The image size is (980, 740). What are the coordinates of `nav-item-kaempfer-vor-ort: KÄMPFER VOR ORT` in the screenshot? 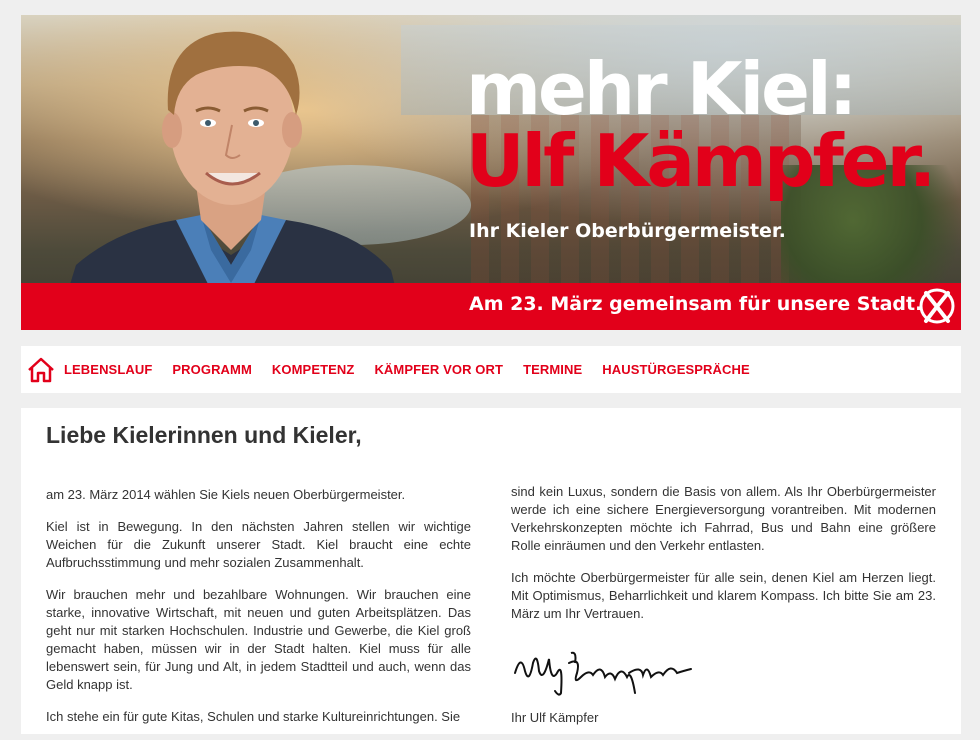 It's located at (438, 369).